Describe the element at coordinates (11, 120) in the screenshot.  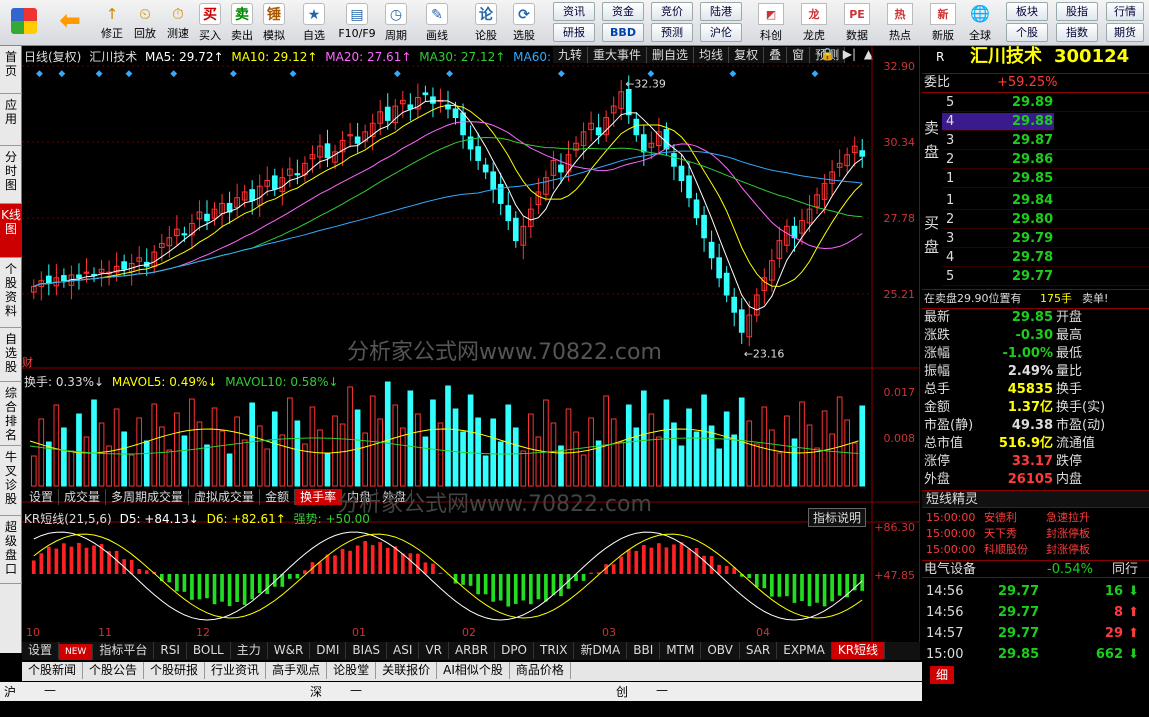
I see `left-tab-1: 应用` at that location.